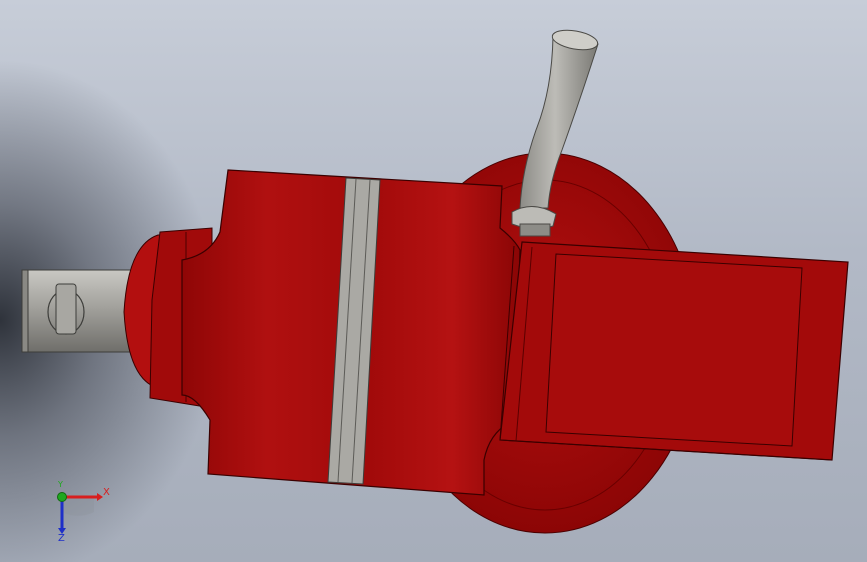 Image resolution: width=867 pixels, height=562 pixels. I want to click on y-axis-point, so click(62, 497).